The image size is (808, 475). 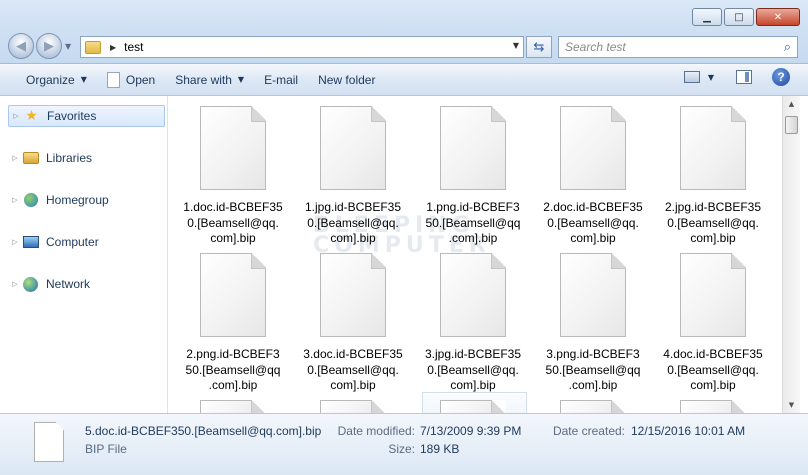 What do you see at coordinates (281, 80) in the screenshot?
I see `email-button: E-mail` at bounding box center [281, 80].